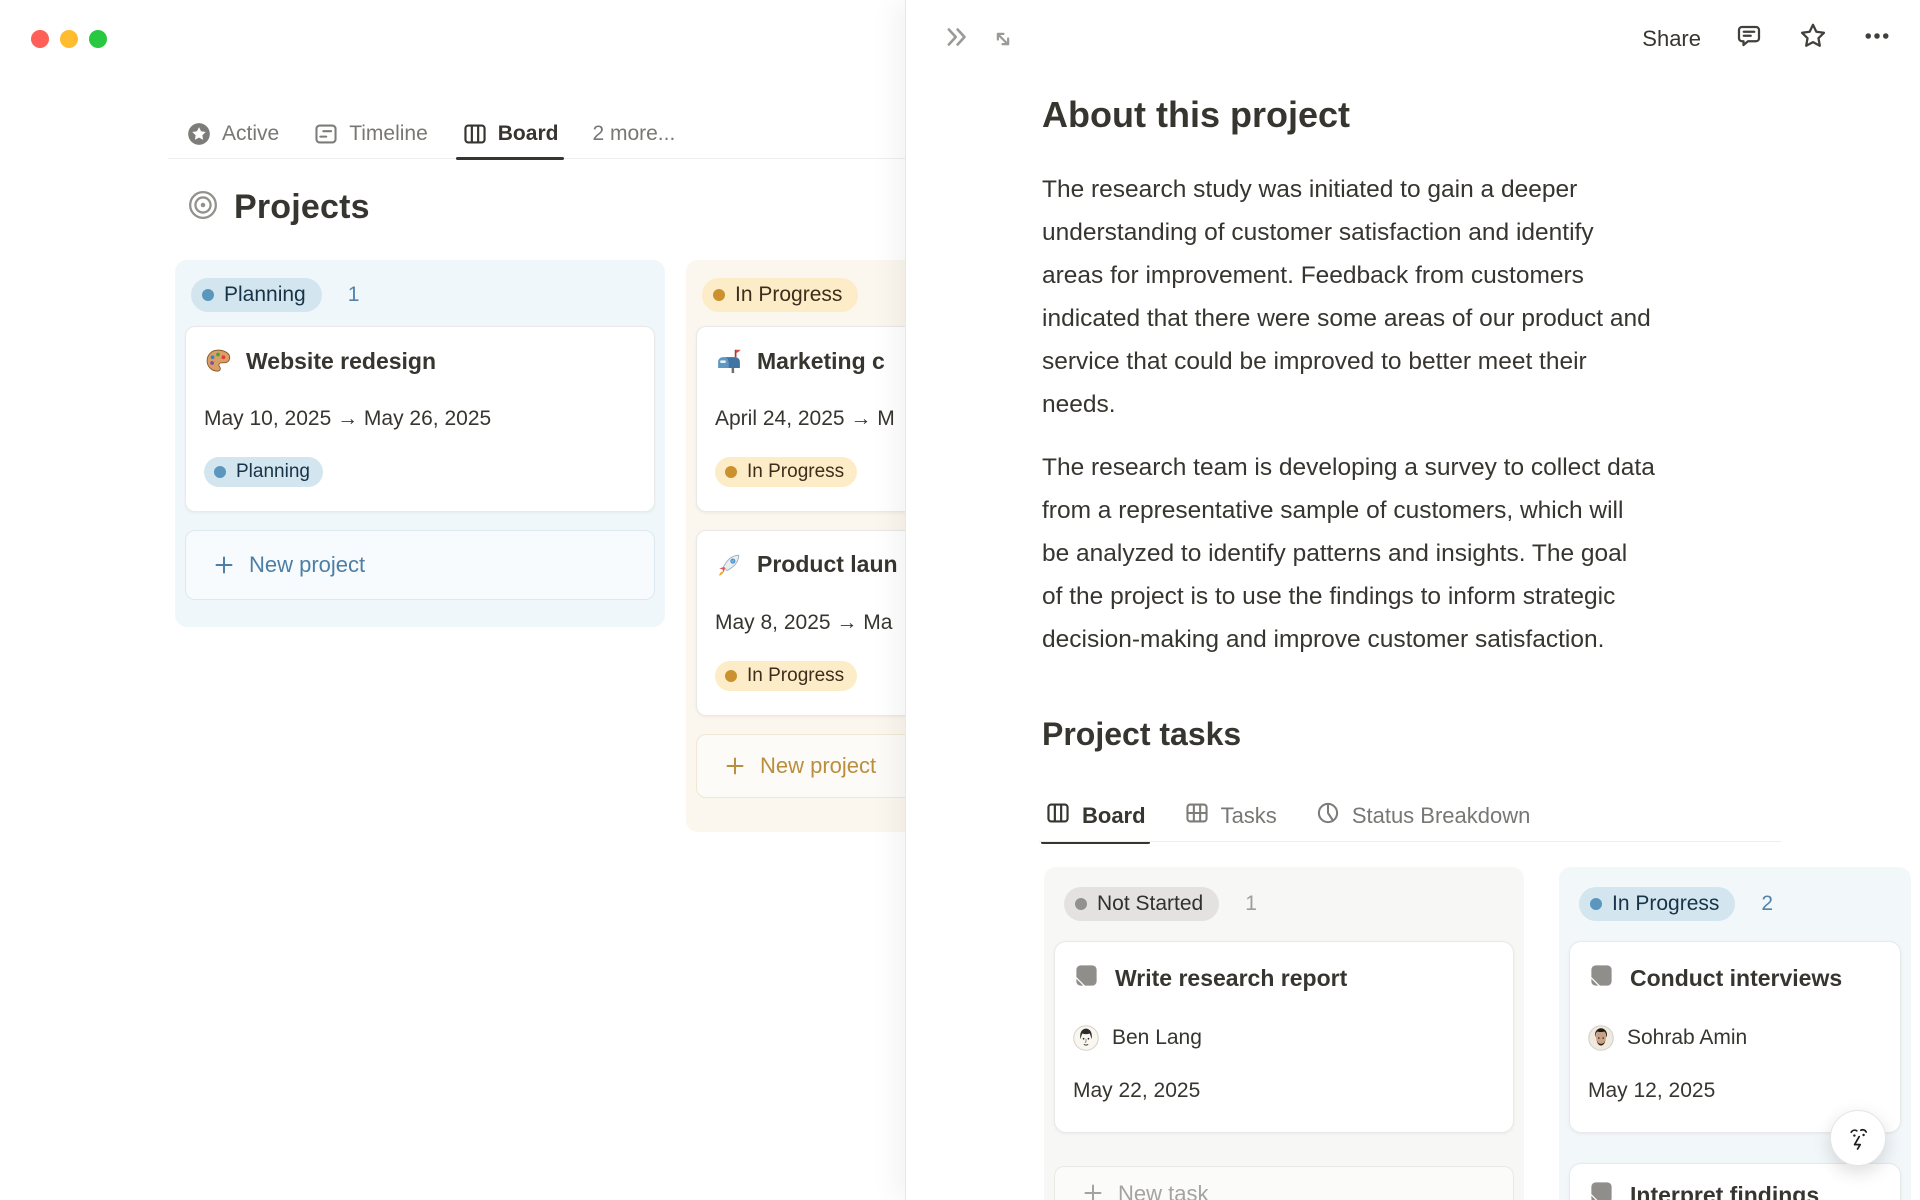  I want to click on task-title: Write research report, so click(1231, 978).